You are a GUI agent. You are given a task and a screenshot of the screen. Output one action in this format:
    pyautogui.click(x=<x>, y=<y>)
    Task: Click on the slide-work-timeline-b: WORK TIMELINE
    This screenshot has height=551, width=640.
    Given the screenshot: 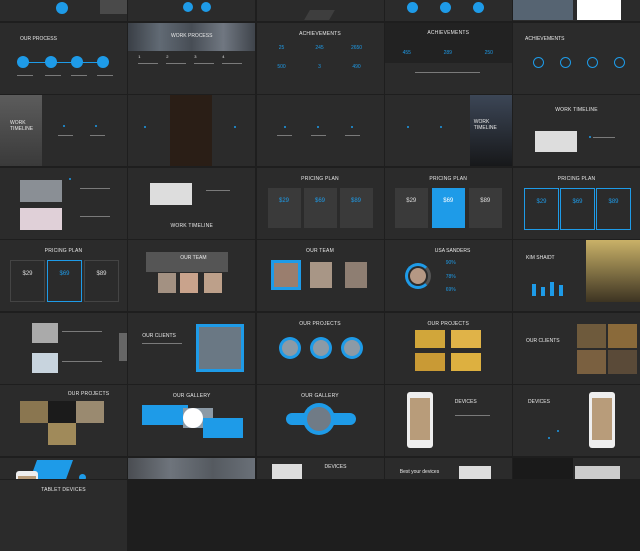 What is the action you would take?
    pyautogui.click(x=448, y=130)
    